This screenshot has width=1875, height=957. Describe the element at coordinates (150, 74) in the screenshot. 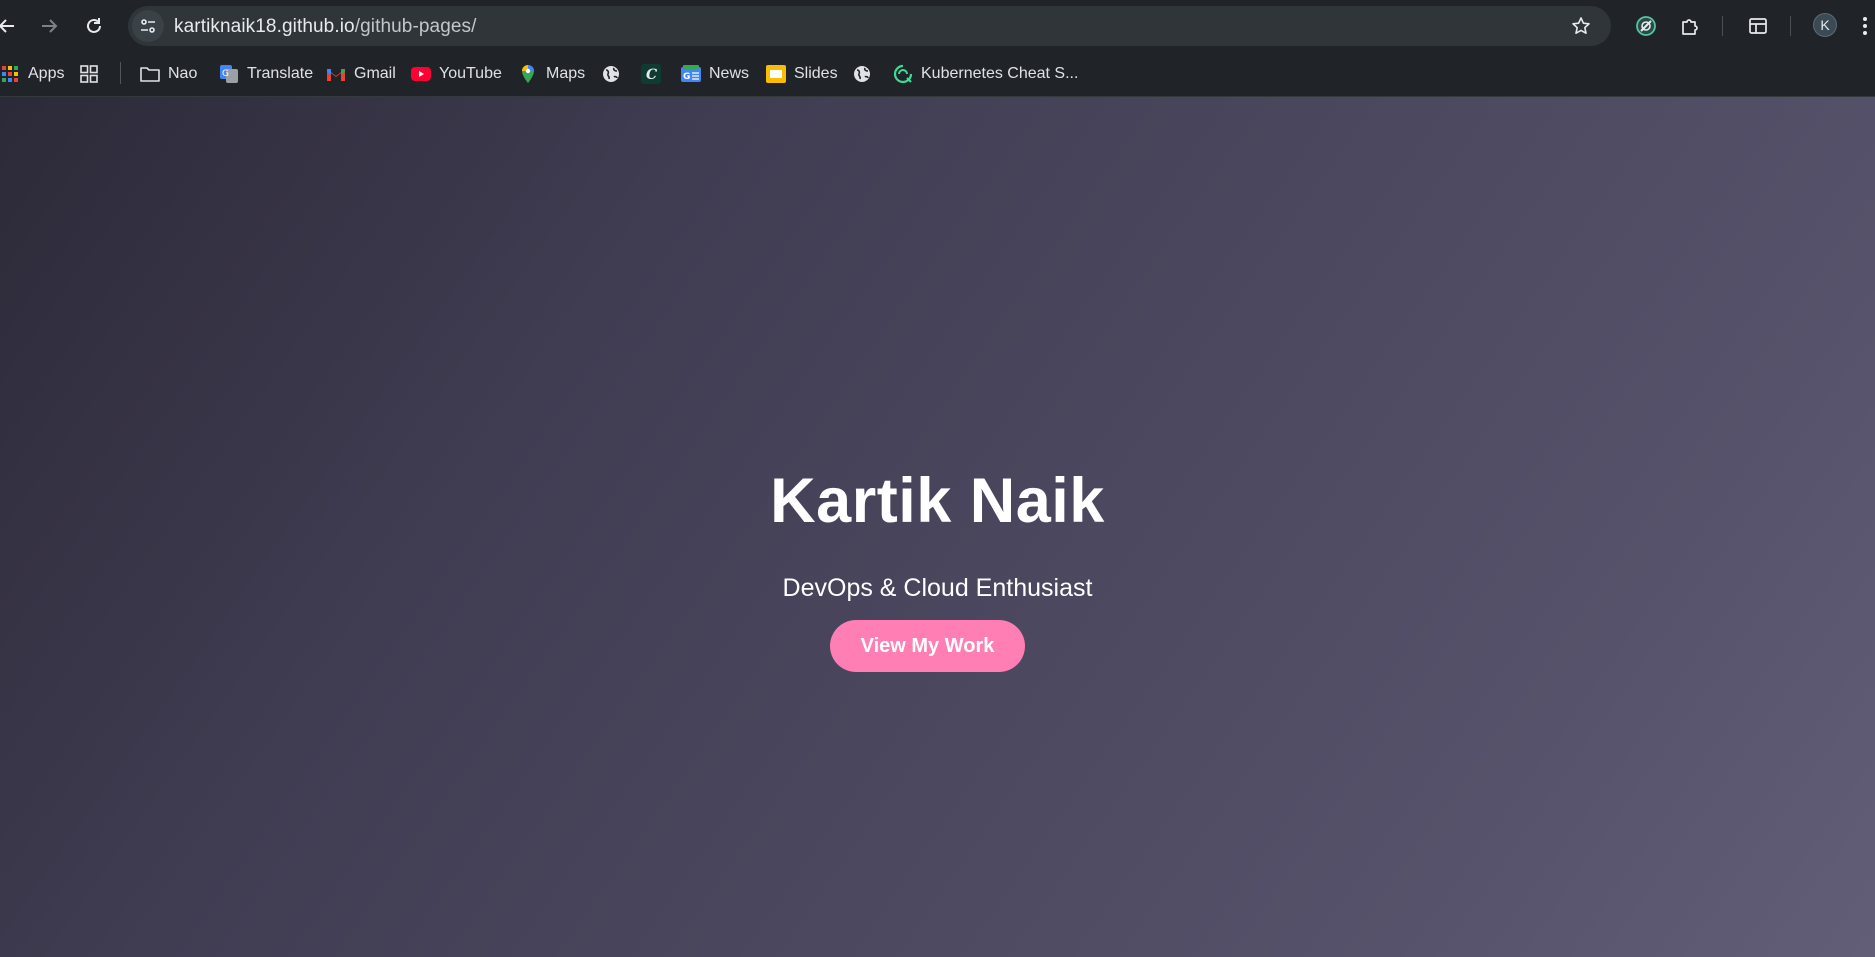

I see `folder-icon` at that location.